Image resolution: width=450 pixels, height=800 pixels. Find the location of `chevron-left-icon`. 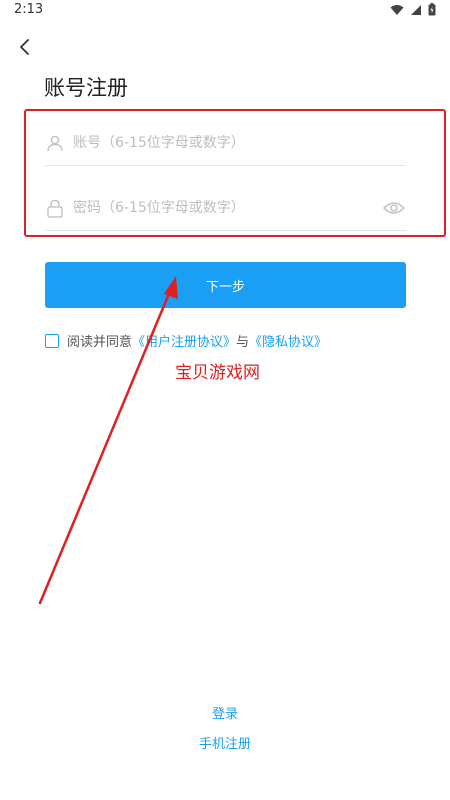

chevron-left-icon is located at coordinates (24, 47).